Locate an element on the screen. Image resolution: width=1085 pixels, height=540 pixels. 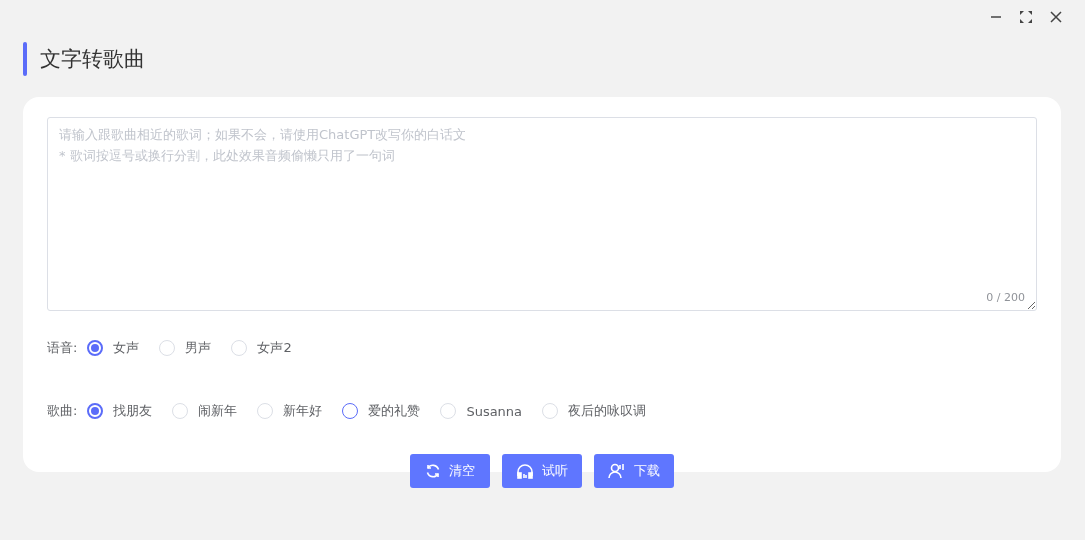
headphones-icon is located at coordinates (525, 471).